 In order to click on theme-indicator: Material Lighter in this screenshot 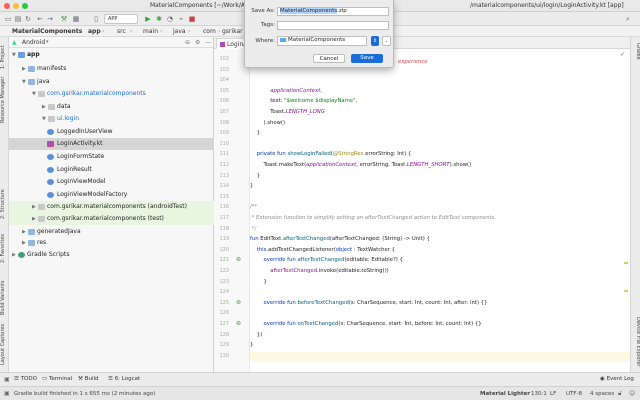, I will do `click(505, 394)`.